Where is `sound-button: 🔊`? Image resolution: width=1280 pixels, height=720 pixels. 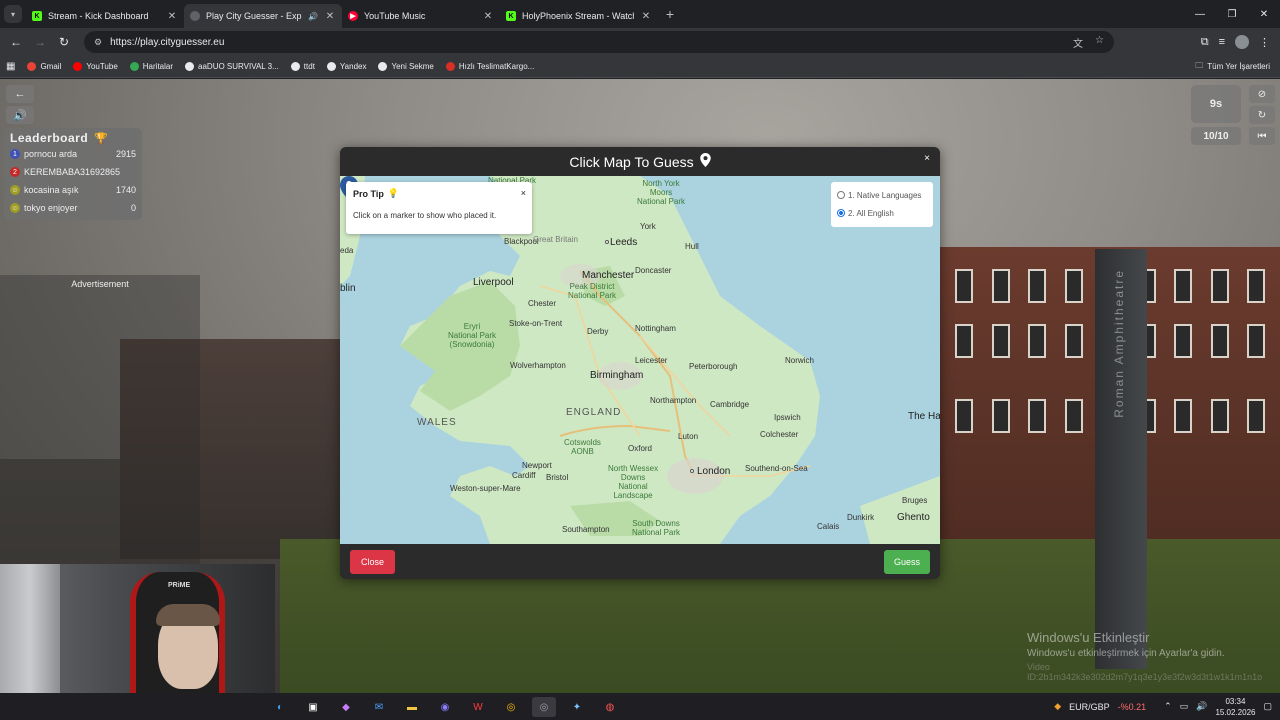
sound-button: 🔊 is located at coordinates (20, 115).